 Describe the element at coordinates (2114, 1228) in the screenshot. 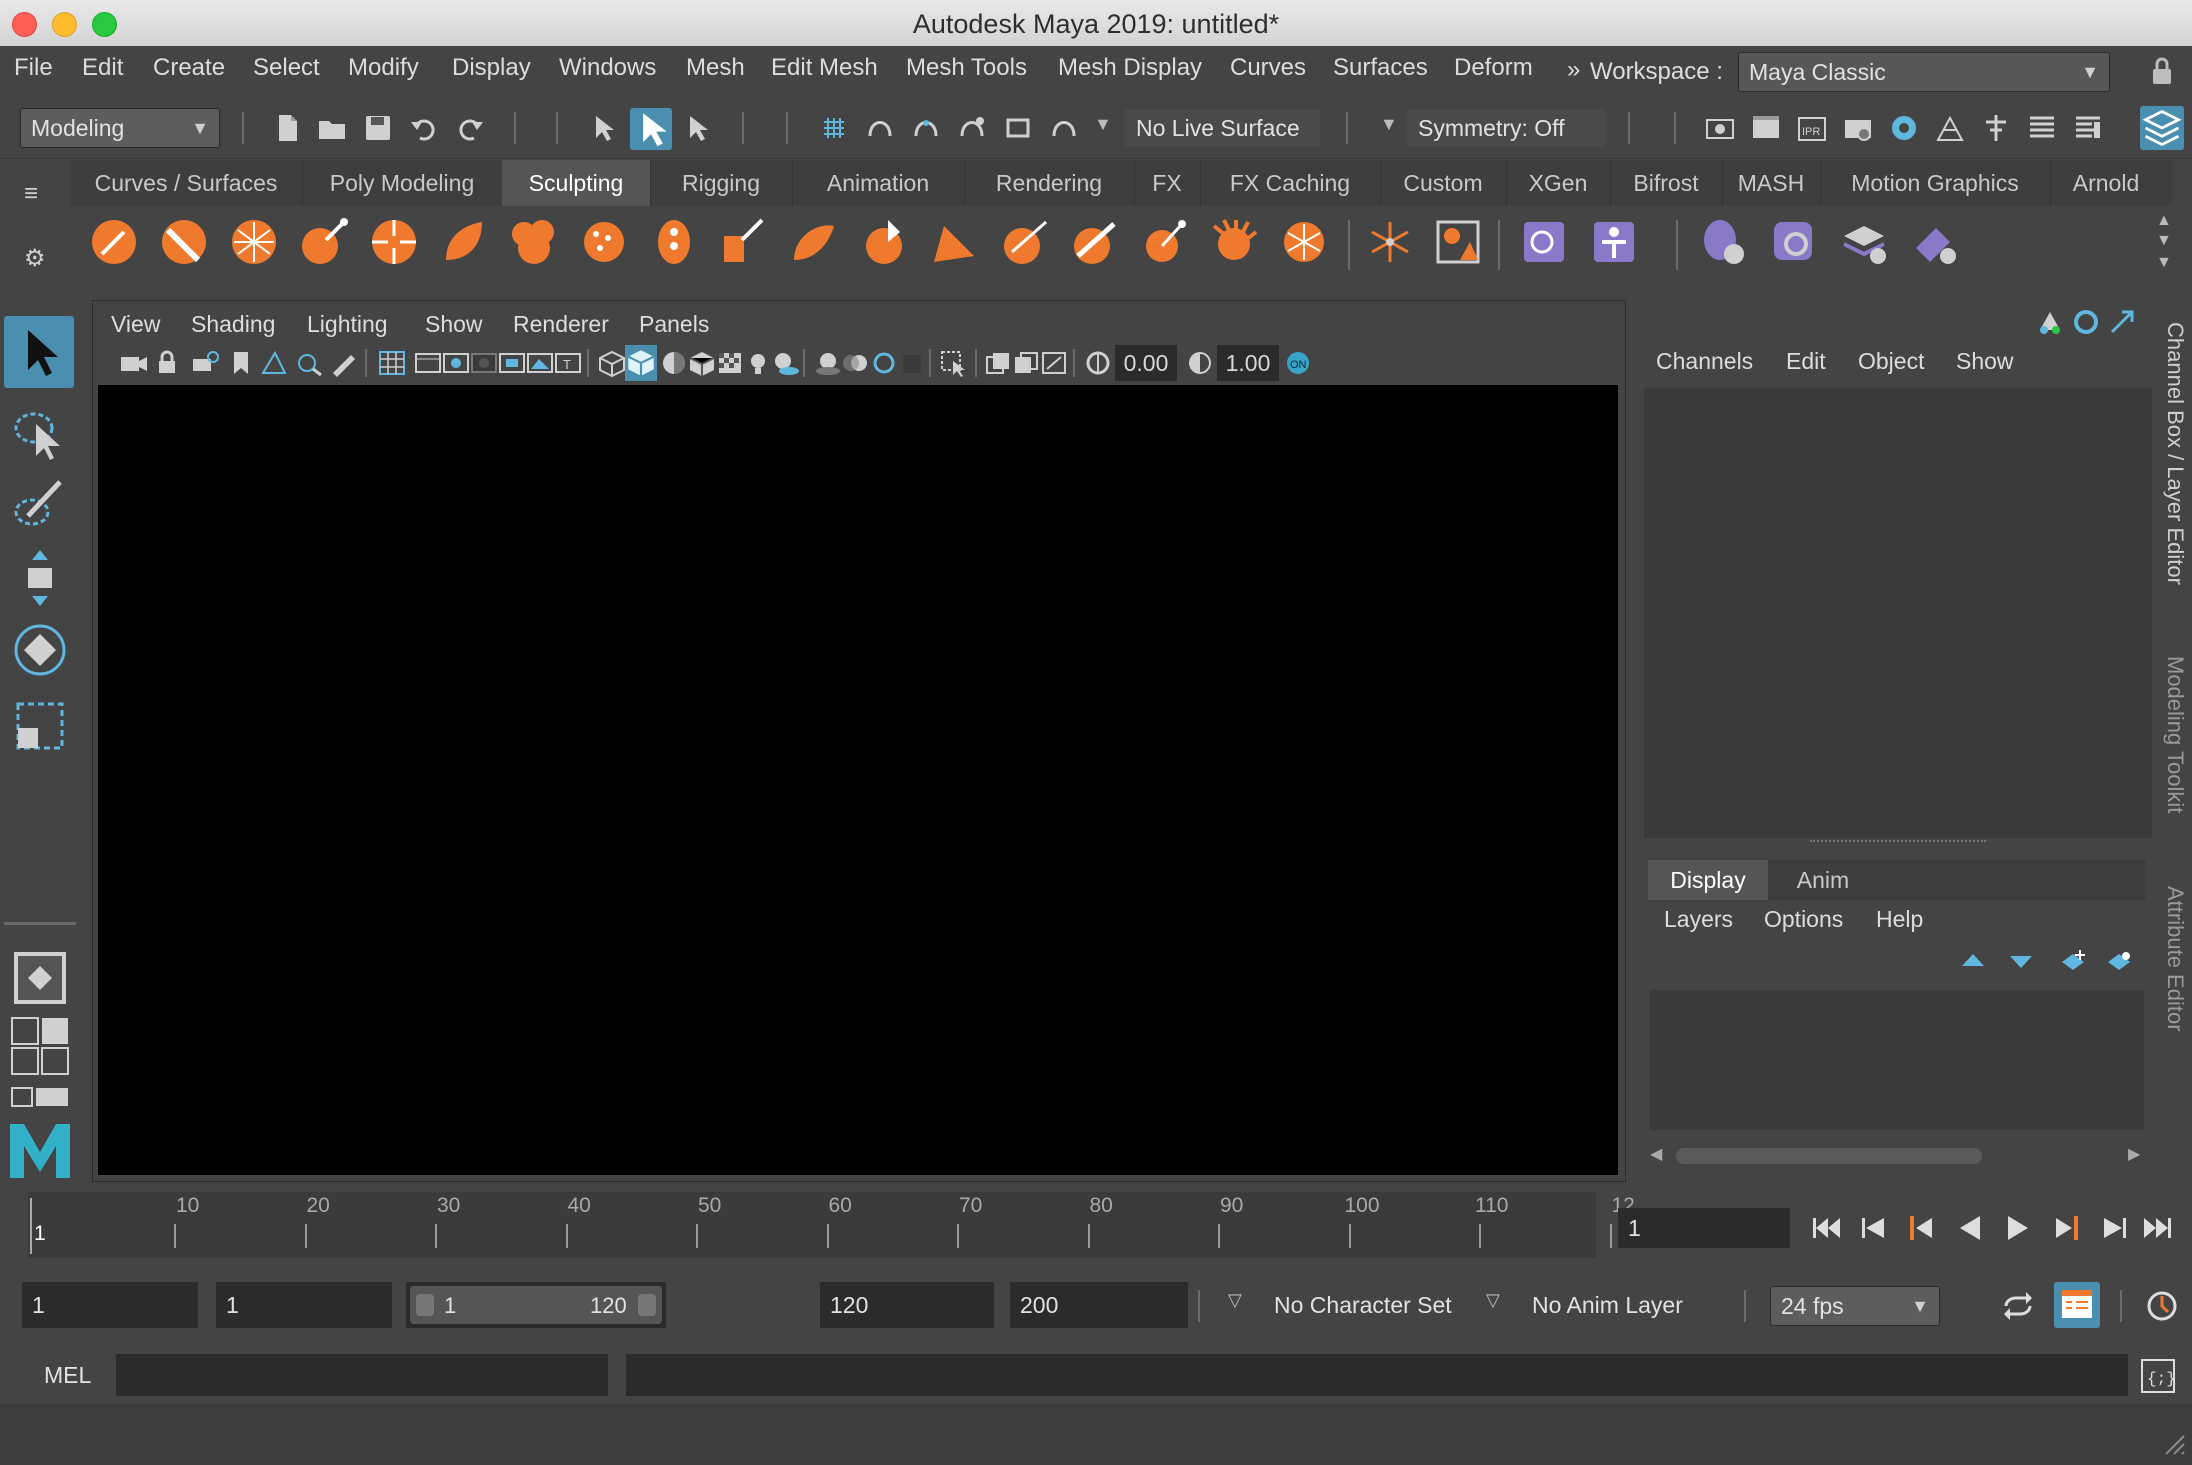

I see `step-forward-frame-icon` at that location.